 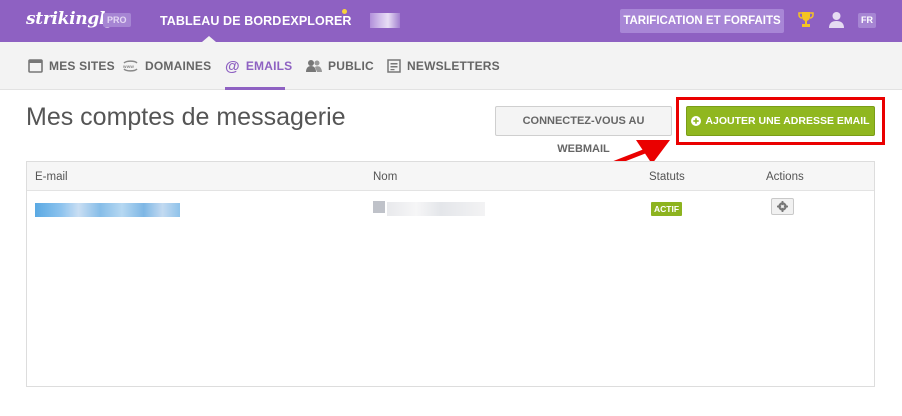 I want to click on gear-icon, so click(x=782, y=206).